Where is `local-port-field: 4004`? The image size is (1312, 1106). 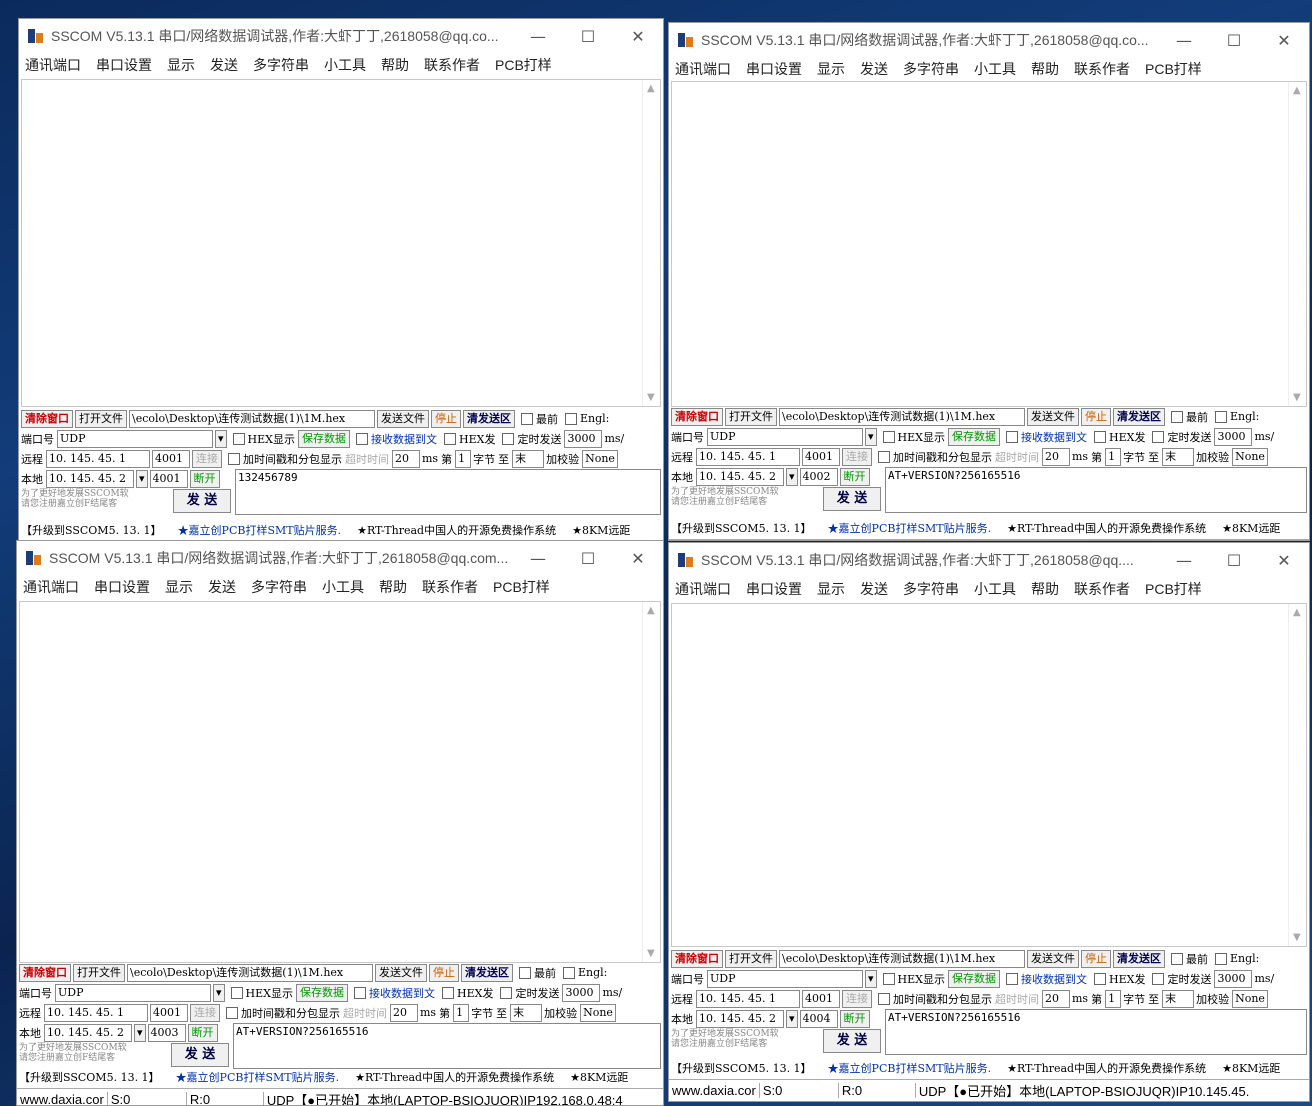 local-port-field: 4004 is located at coordinates (818, 1018).